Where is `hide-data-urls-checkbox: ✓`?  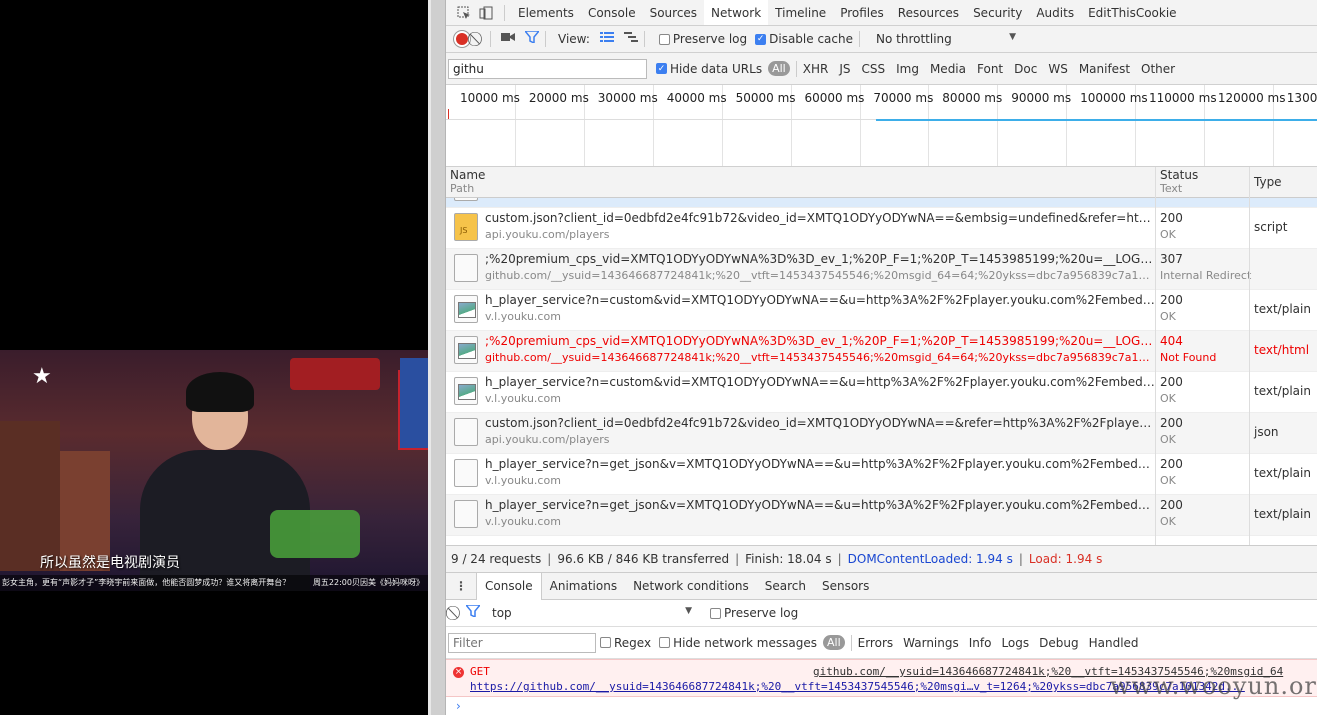 hide-data-urls-checkbox: ✓ is located at coordinates (661, 68).